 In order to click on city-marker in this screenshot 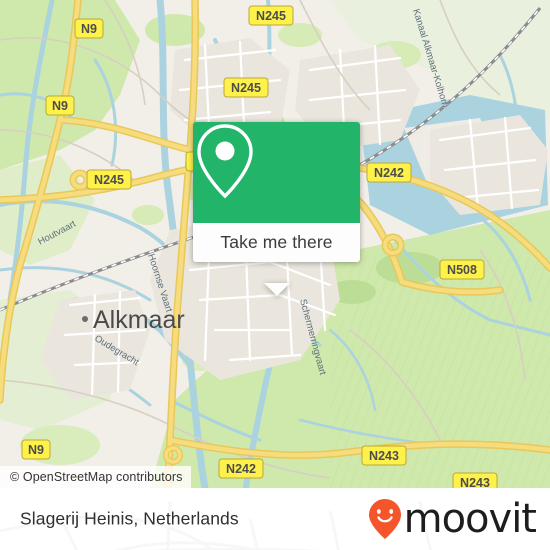, I will do `click(85, 319)`.